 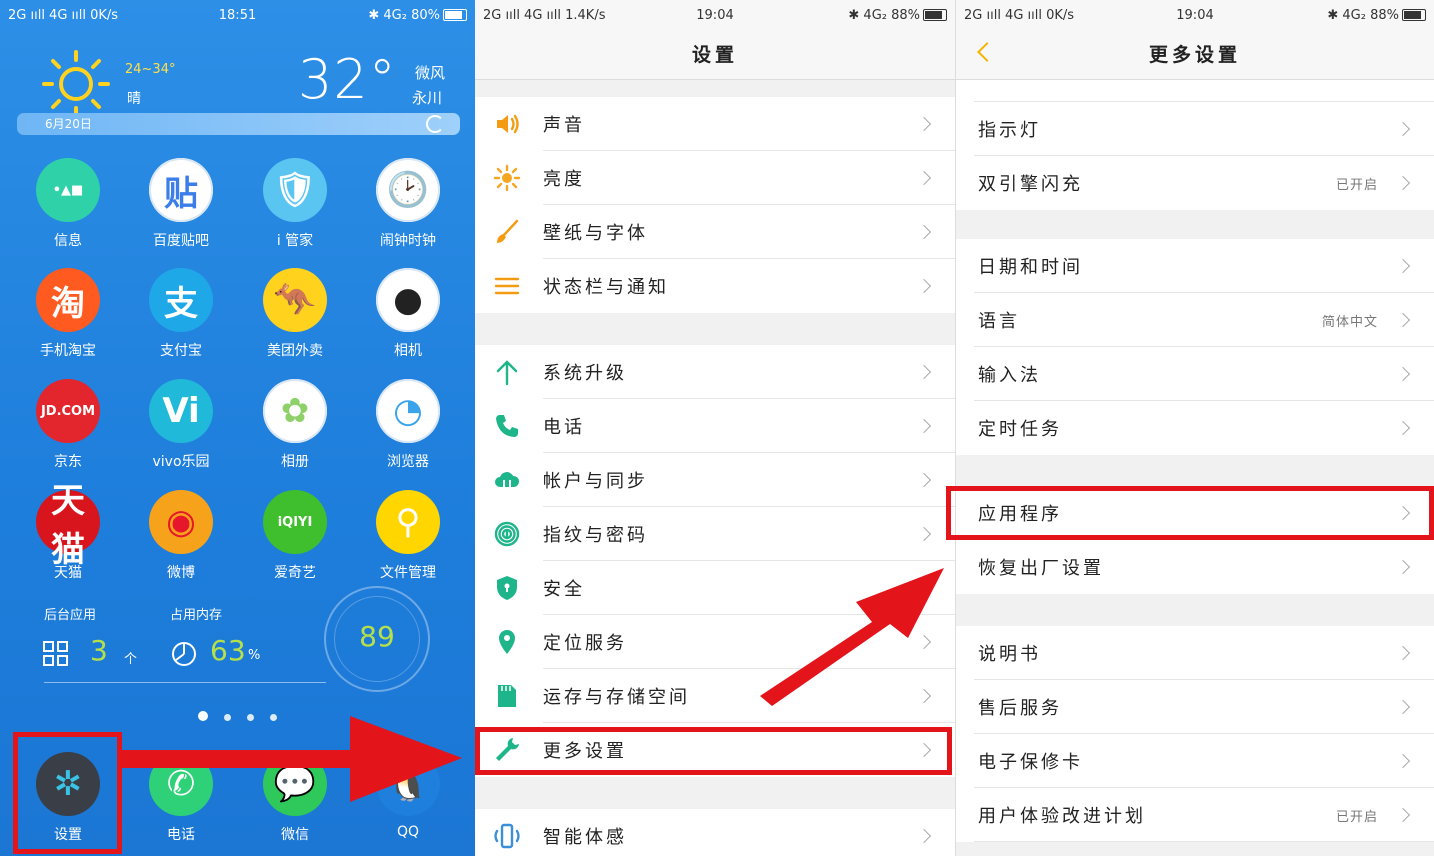 What do you see at coordinates (715, 372) in the screenshot?
I see `settings-item-4: 系统升级` at bounding box center [715, 372].